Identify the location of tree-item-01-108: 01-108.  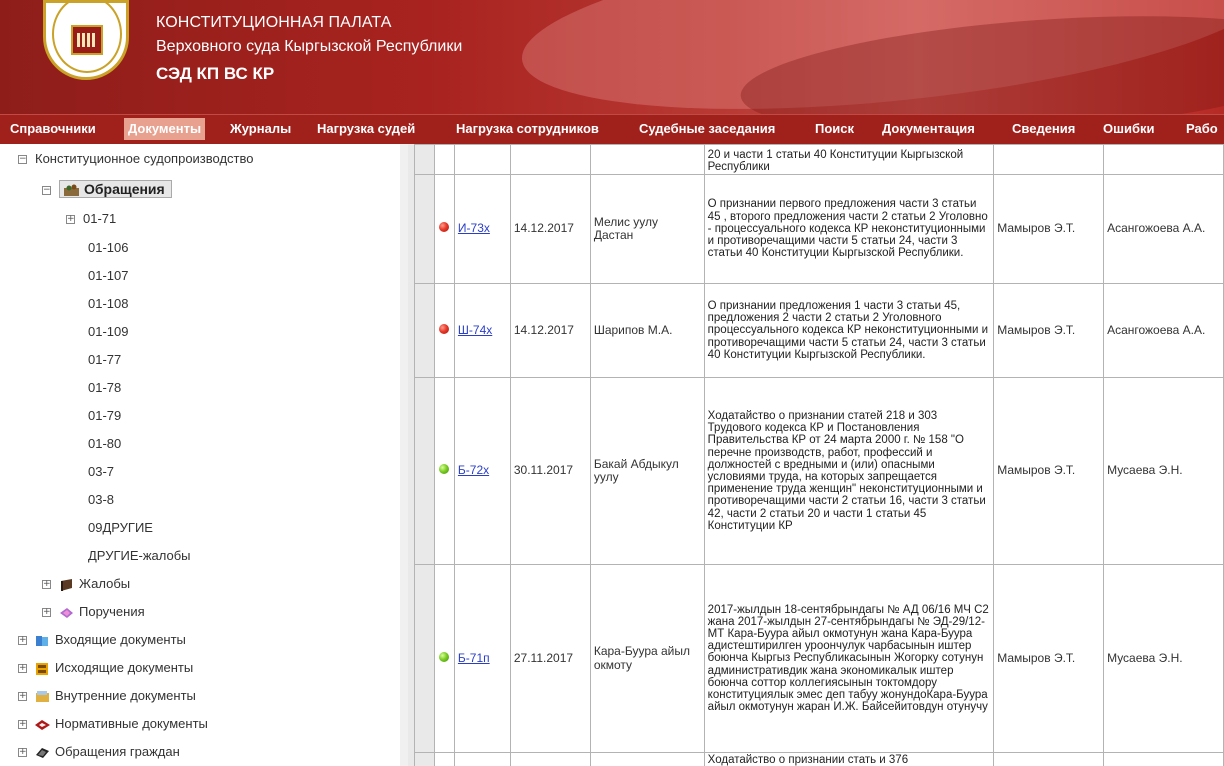
(108, 304).